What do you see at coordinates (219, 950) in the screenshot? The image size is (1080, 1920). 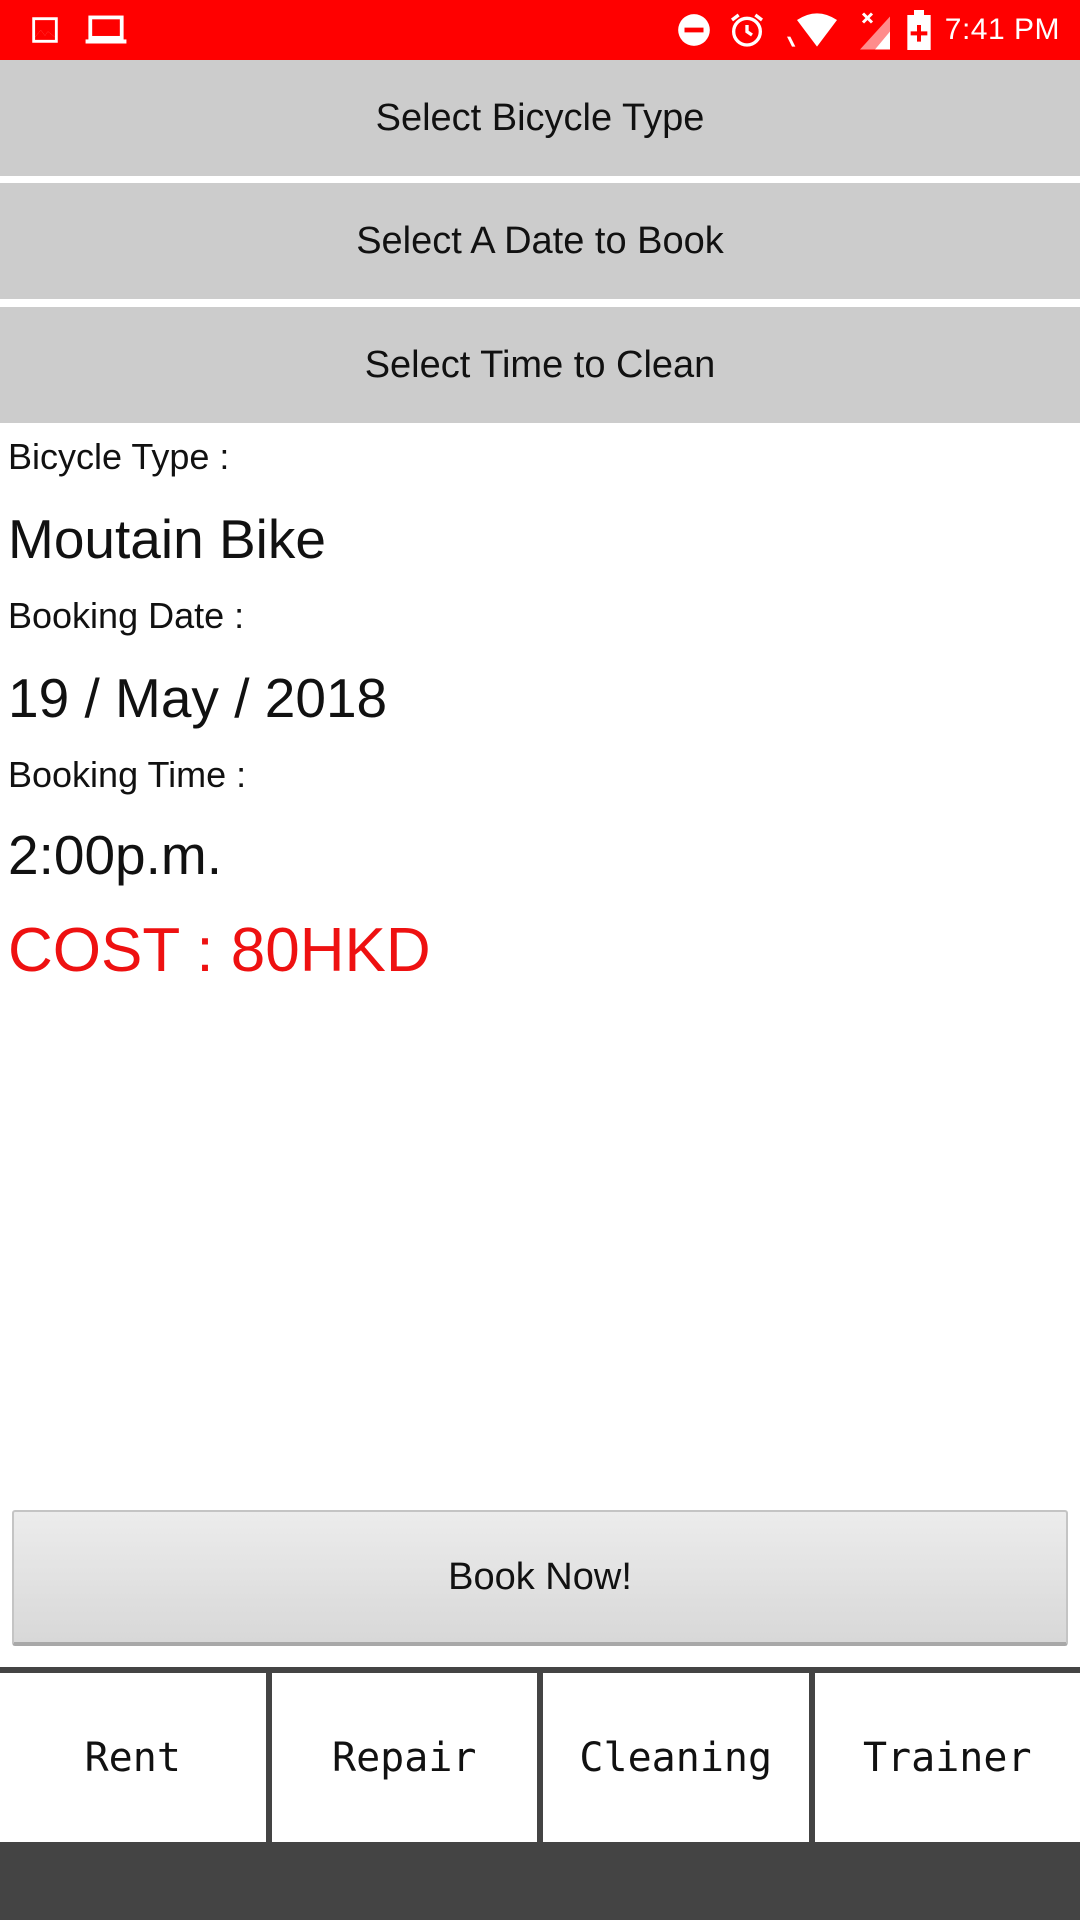 I see `cost-text: COST : 80HKD` at bounding box center [219, 950].